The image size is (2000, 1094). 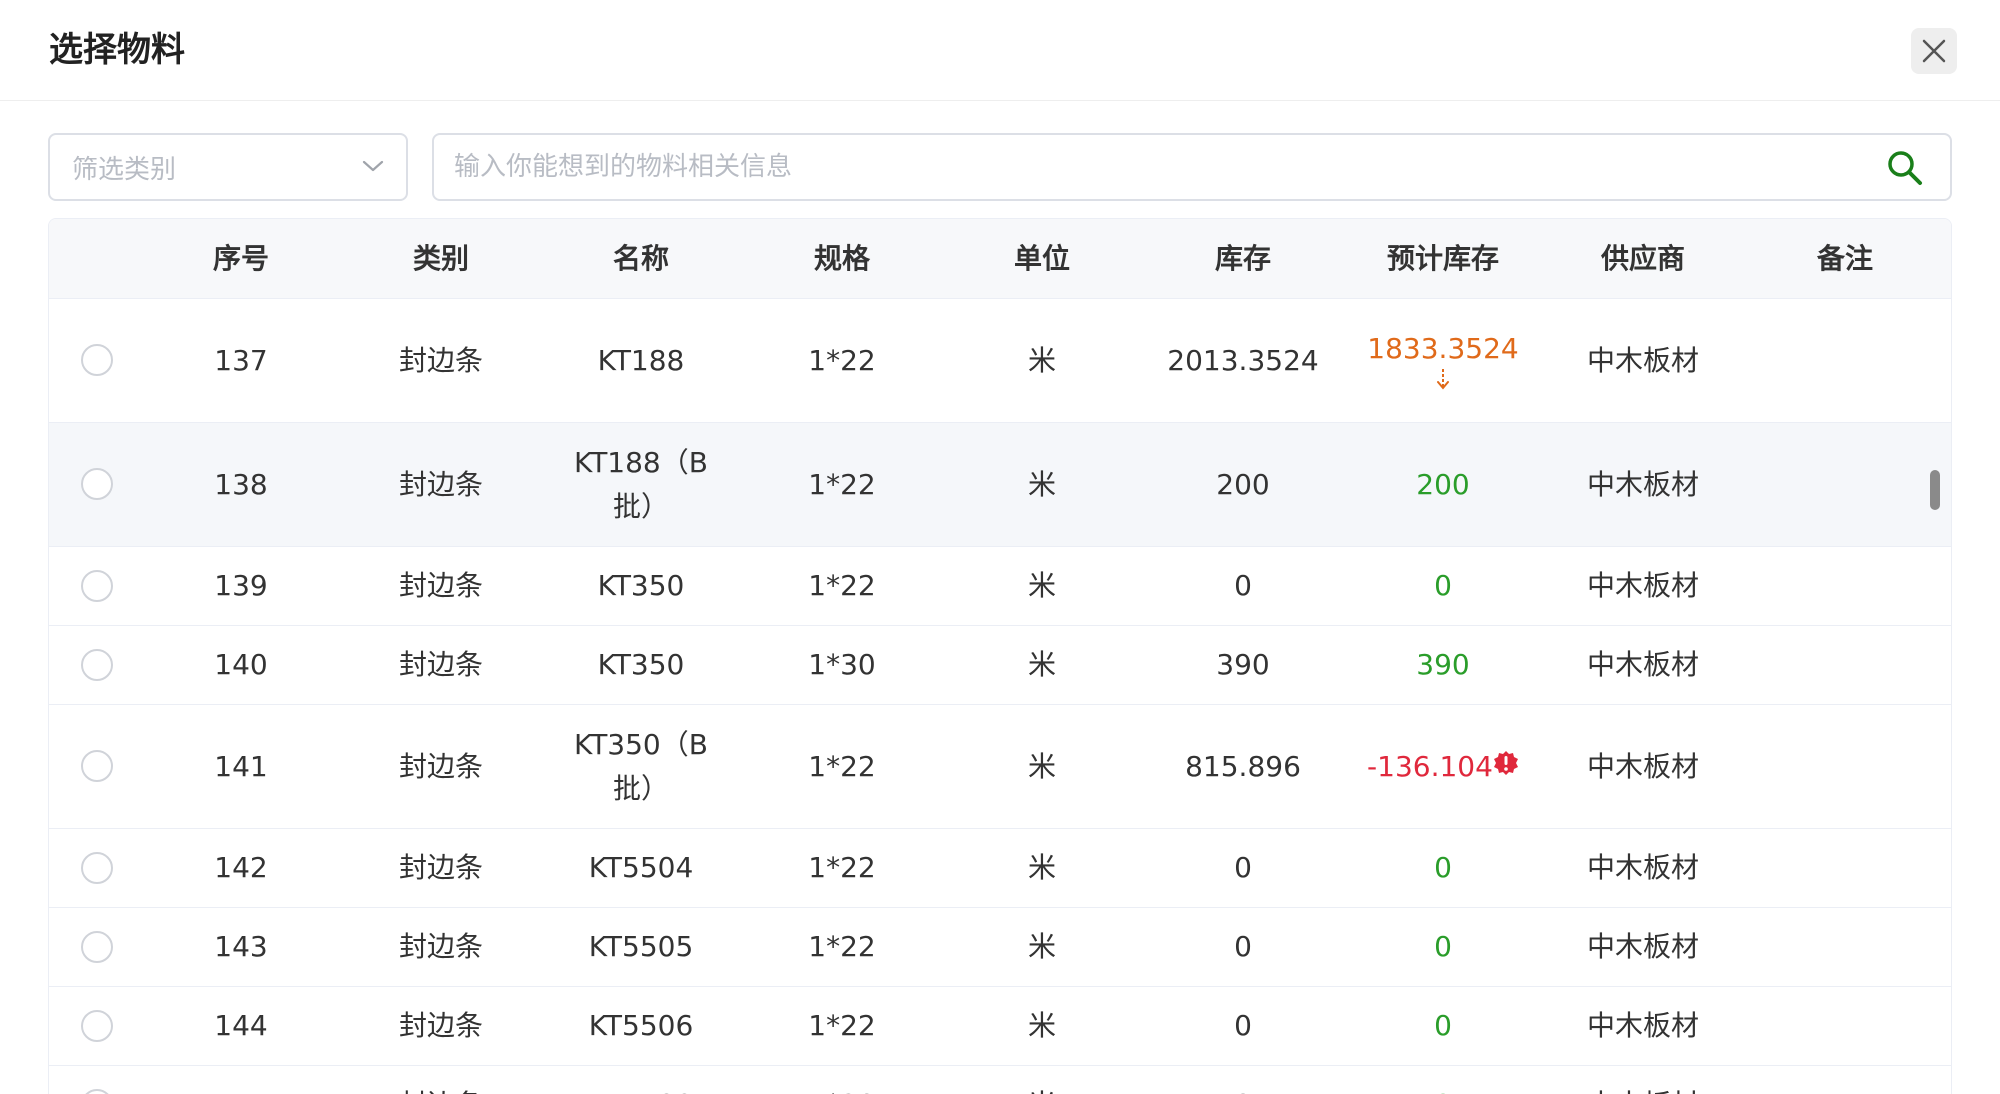 I want to click on table-row: 140 封边条 KT350 1*30 米 390 390 中木板材, so click(x=1000, y=665).